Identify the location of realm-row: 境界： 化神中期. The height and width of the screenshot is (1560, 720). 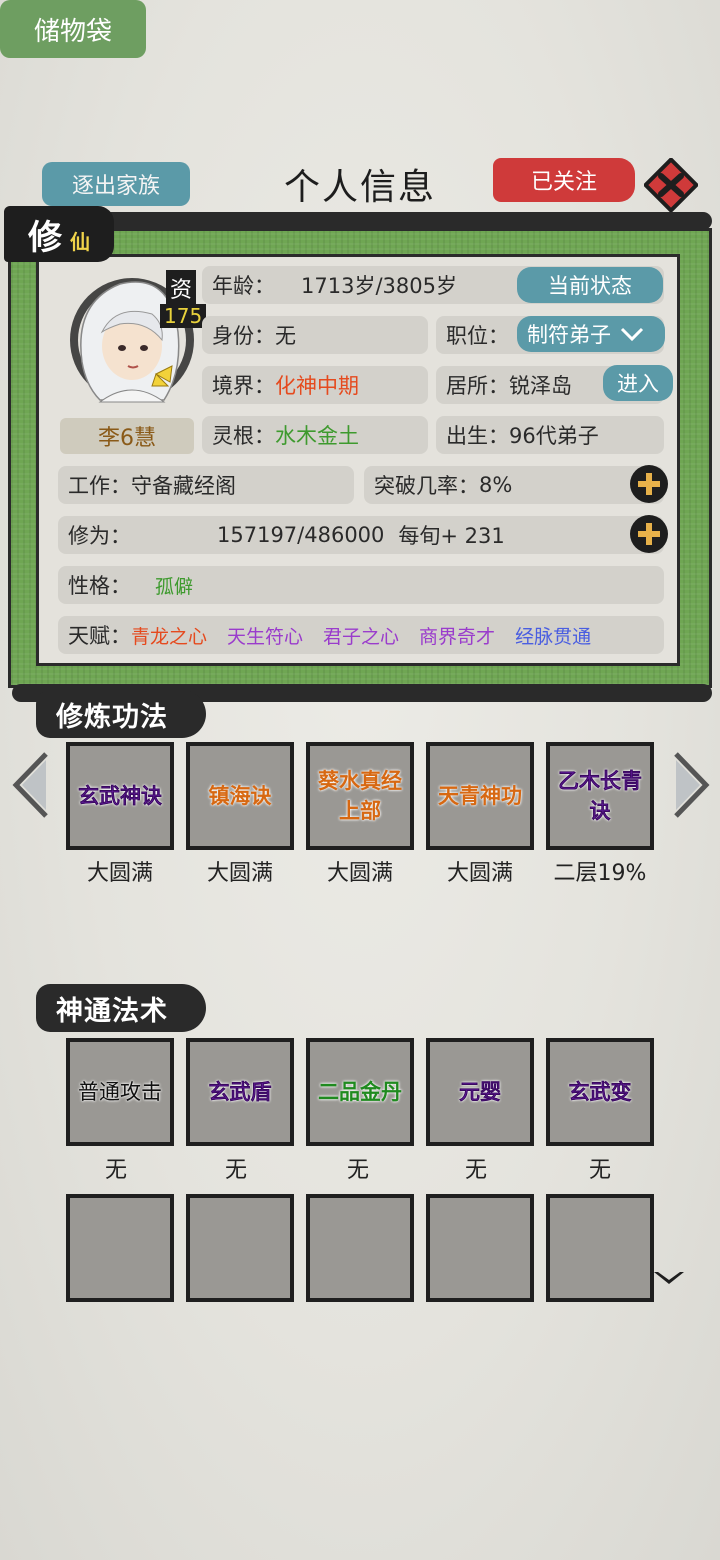
(315, 385).